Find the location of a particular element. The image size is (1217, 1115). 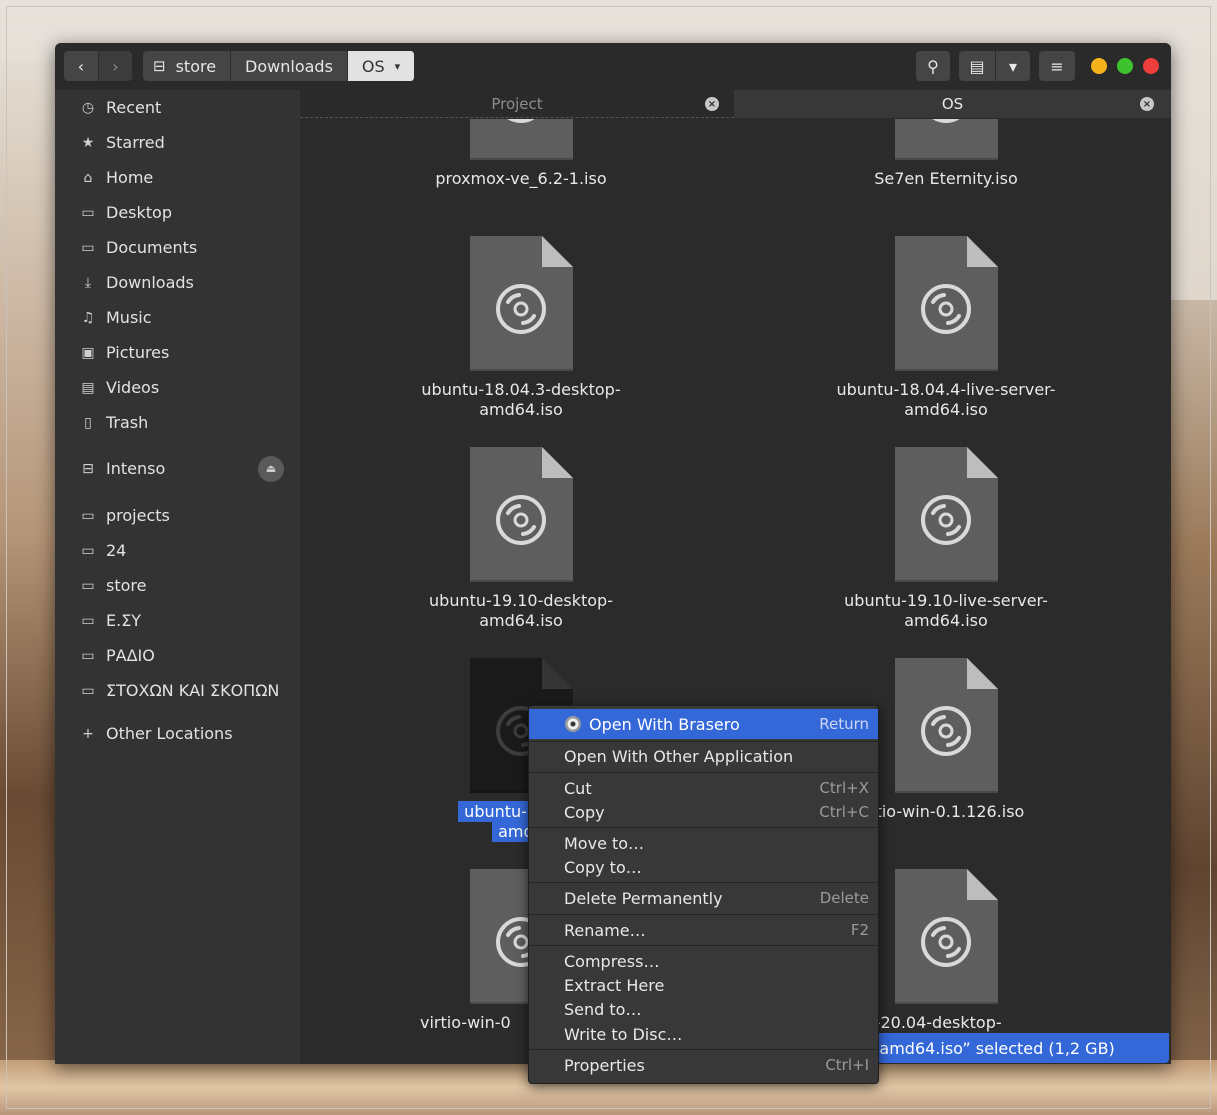

menu-item-label: Open With Other Application is located at coordinates (679, 756).